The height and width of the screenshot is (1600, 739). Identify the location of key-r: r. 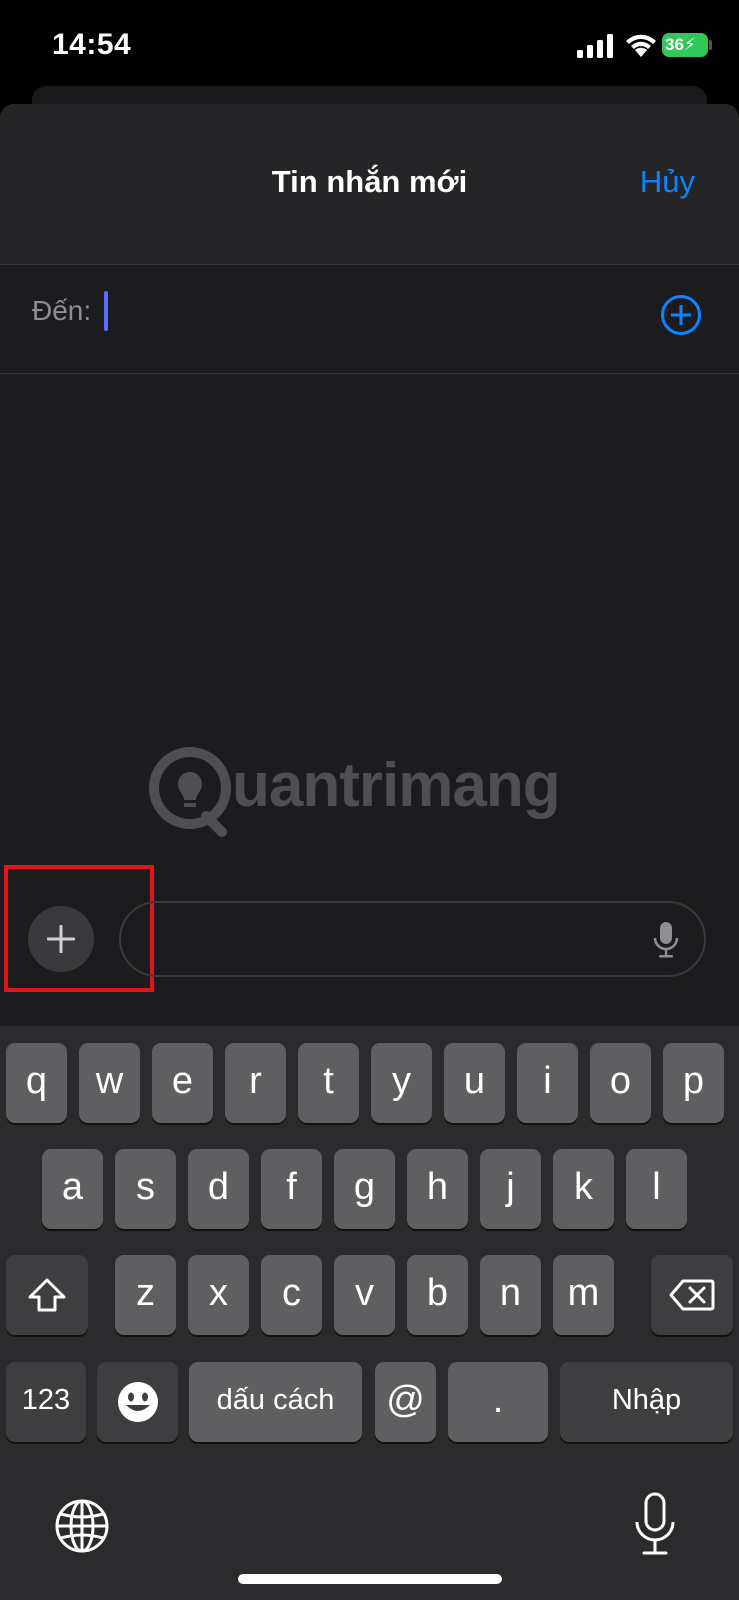
(255, 1083).